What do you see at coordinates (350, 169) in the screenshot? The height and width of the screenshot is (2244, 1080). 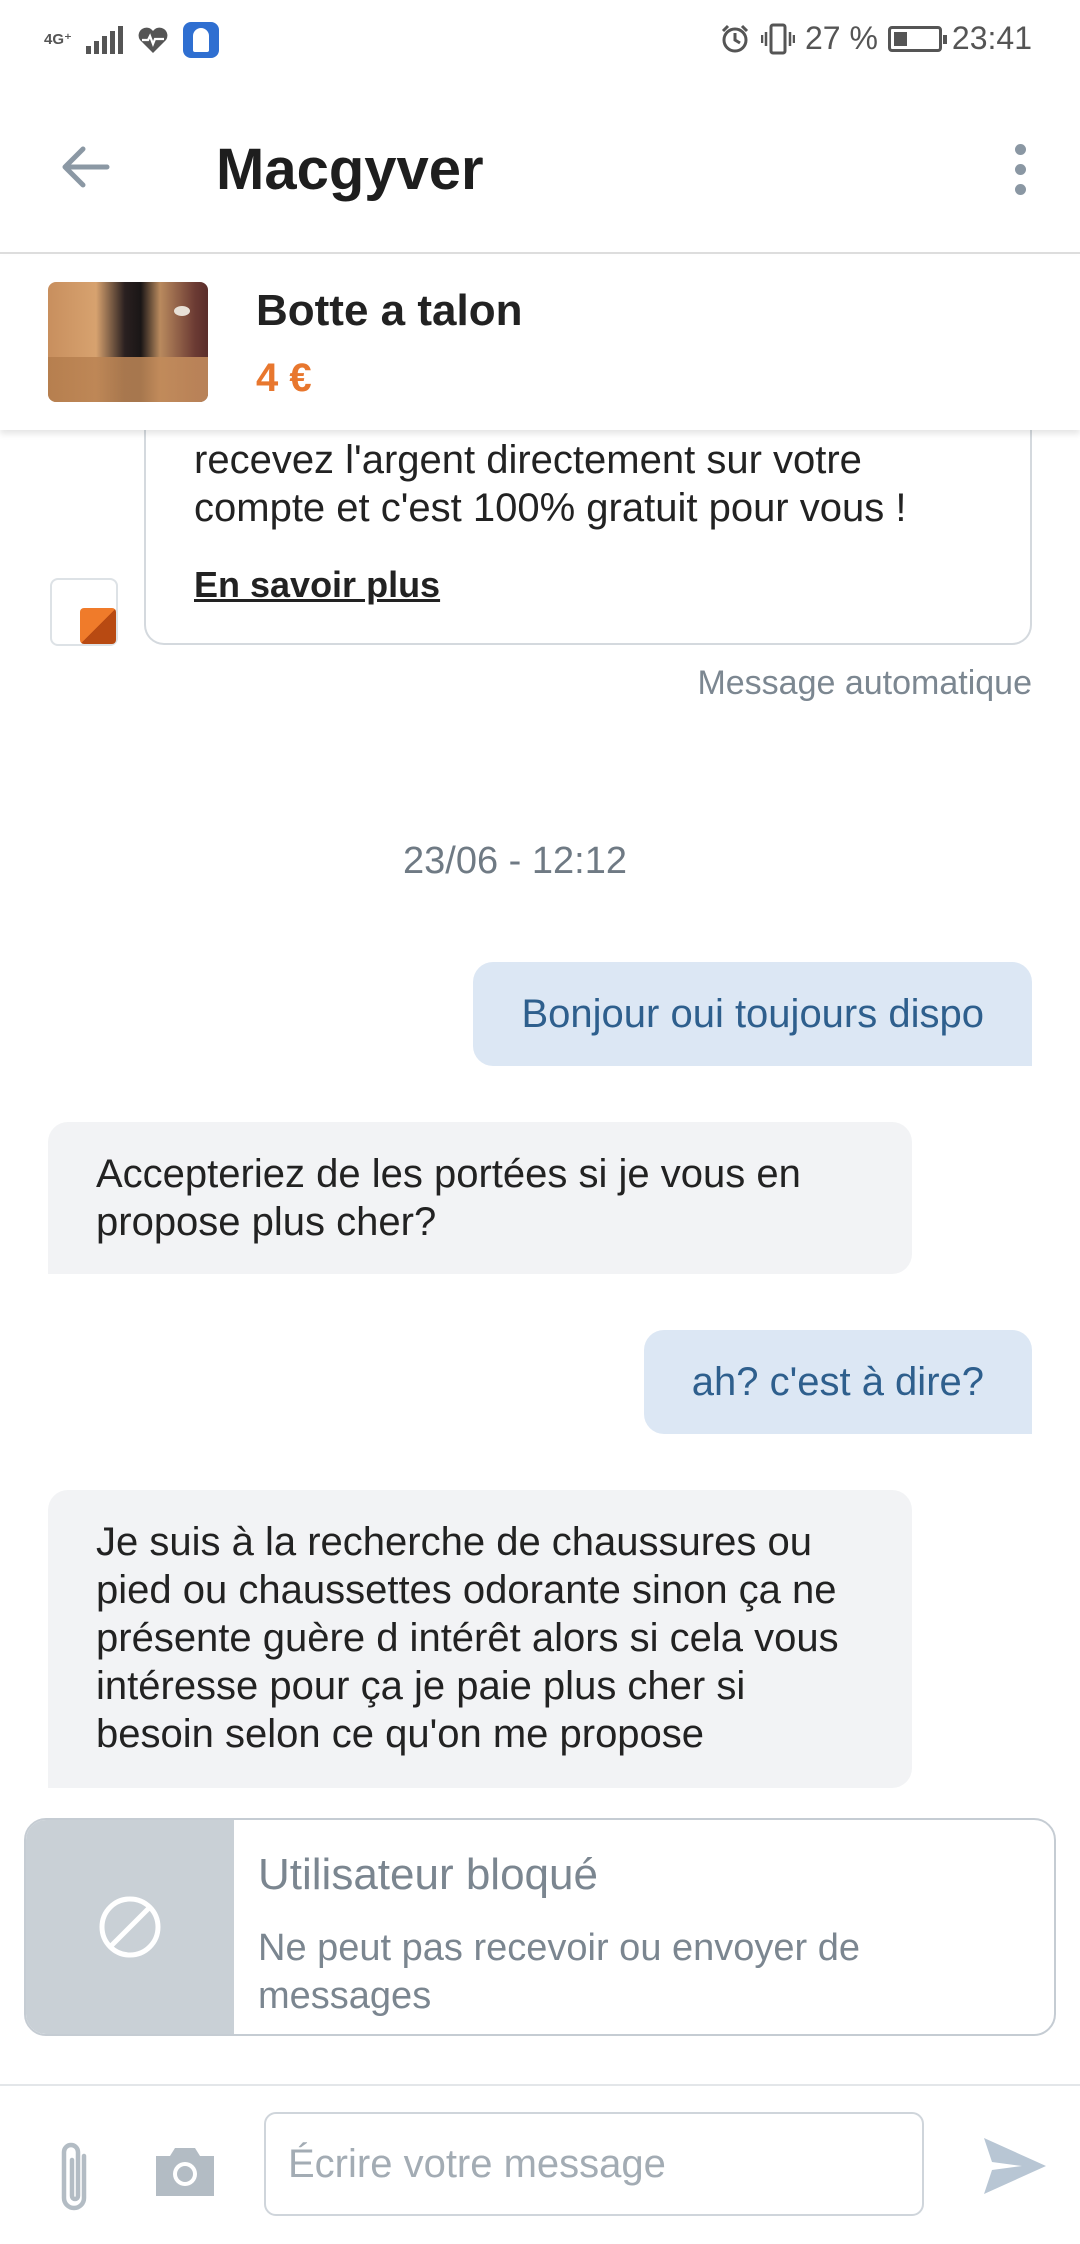 I see `page-title: Macgyver` at bounding box center [350, 169].